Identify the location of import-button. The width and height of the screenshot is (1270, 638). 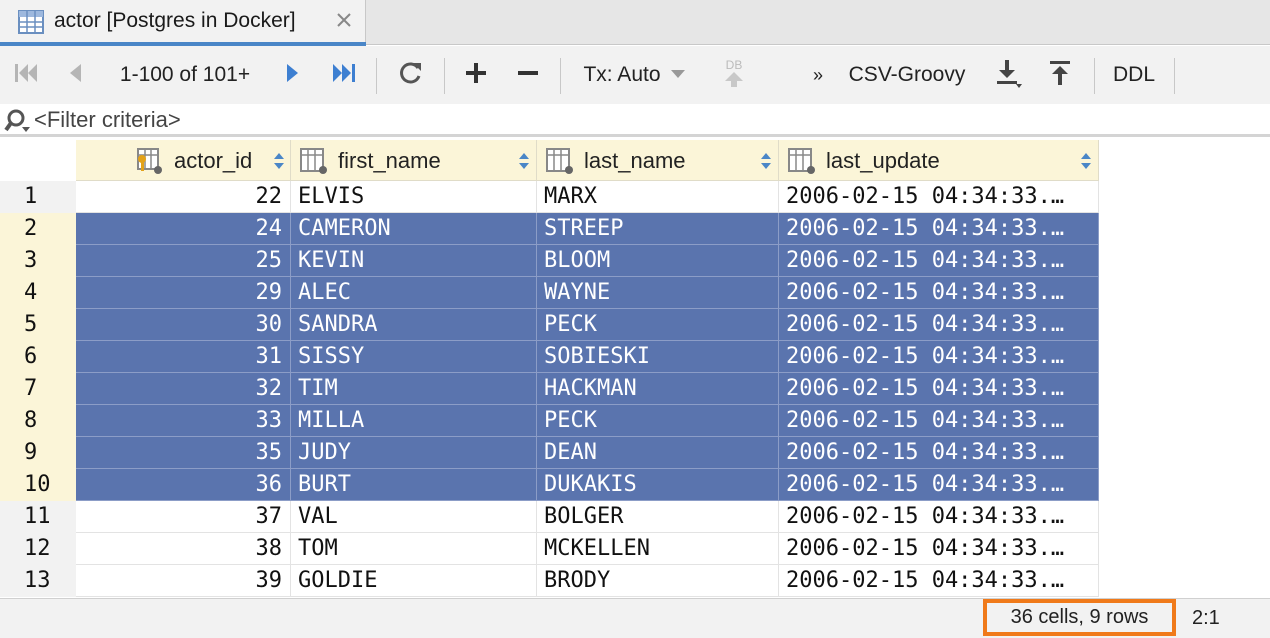
(1060, 75).